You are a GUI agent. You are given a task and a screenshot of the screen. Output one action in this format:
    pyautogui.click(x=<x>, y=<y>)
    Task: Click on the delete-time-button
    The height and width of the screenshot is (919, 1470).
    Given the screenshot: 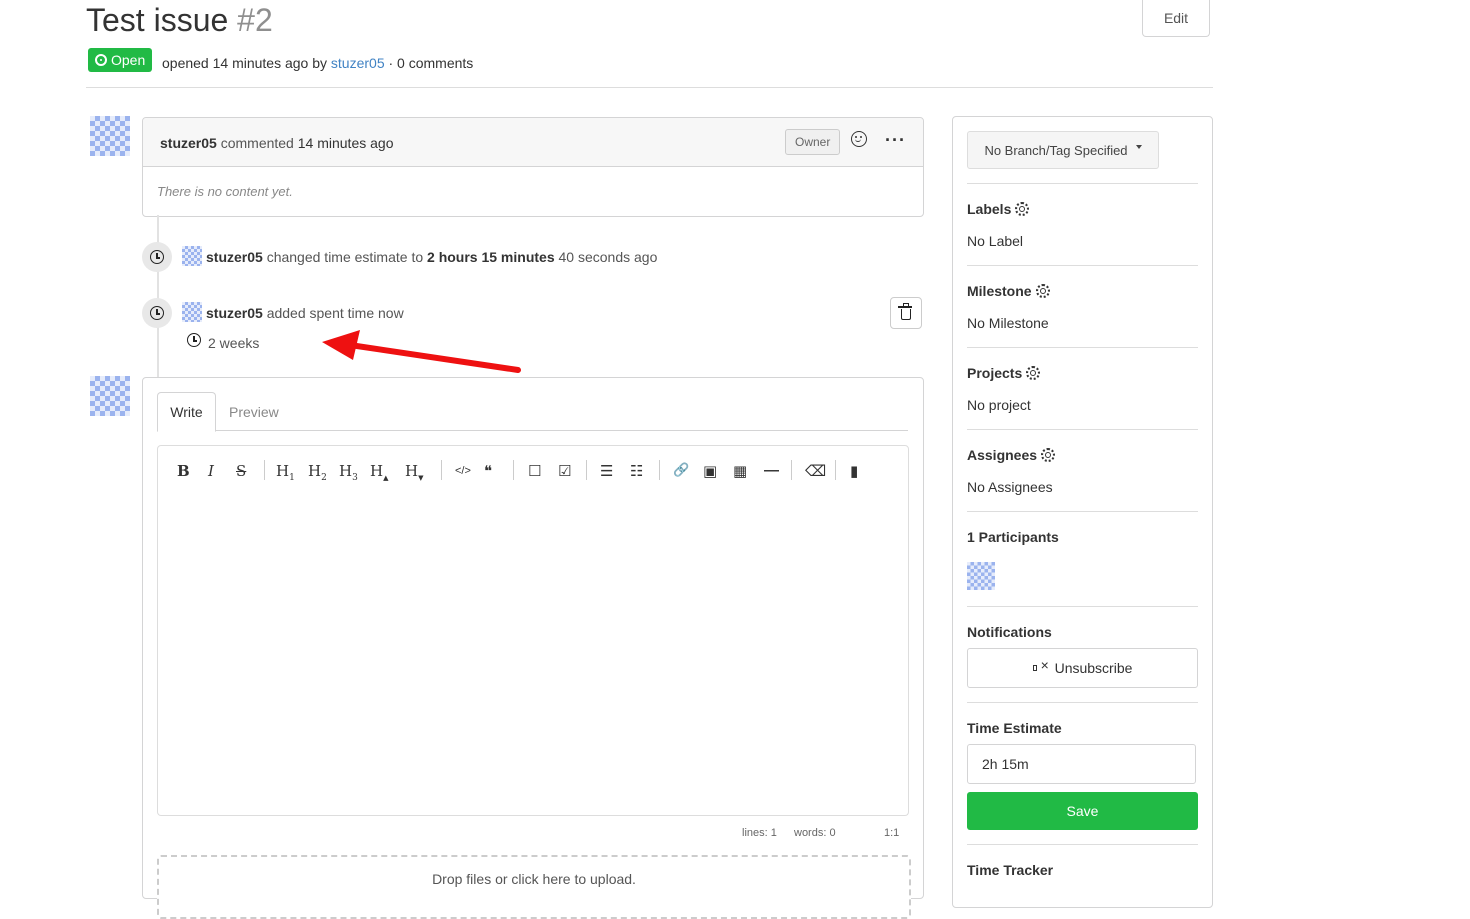 What is the action you would take?
    pyautogui.click(x=906, y=313)
    